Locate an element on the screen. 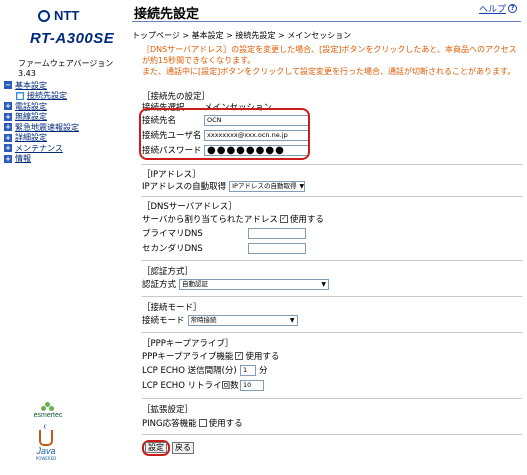 This screenshot has height=475, width=527. keepalive-interval-unit: 分 is located at coordinates (263, 371).